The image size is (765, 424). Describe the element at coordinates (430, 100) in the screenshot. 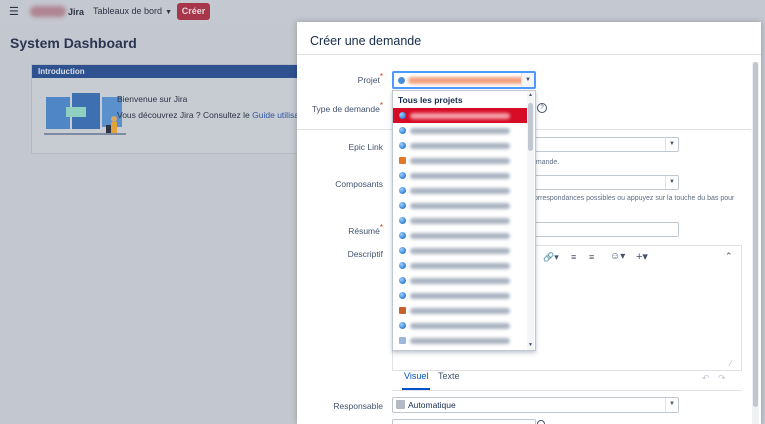

I see `dropdown-group-heading: Tous les projets` at that location.